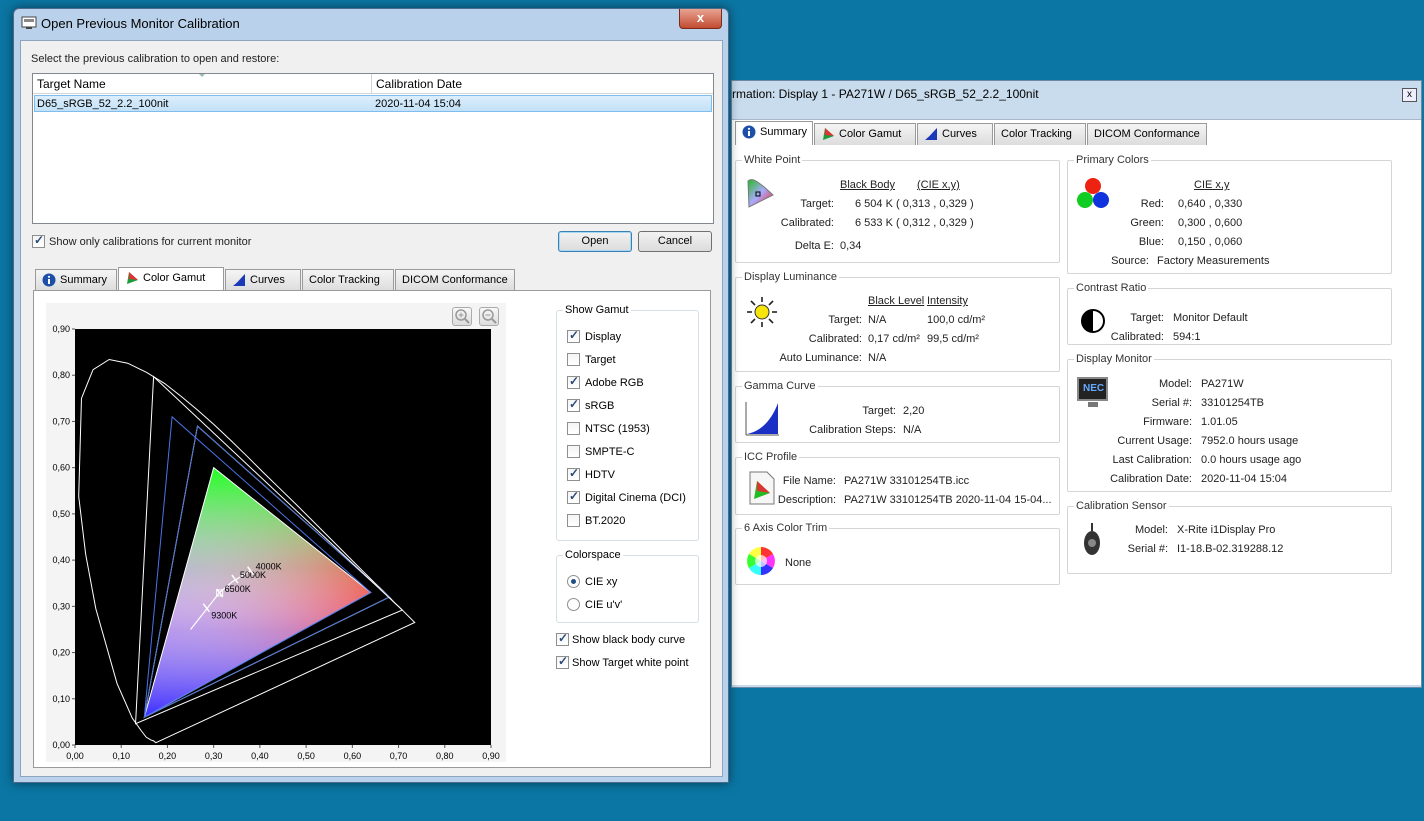 Image resolution: width=1424 pixels, height=821 pixels. Describe the element at coordinates (807, 223) in the screenshot. I see `calibrated-label: Calibrated:` at that location.